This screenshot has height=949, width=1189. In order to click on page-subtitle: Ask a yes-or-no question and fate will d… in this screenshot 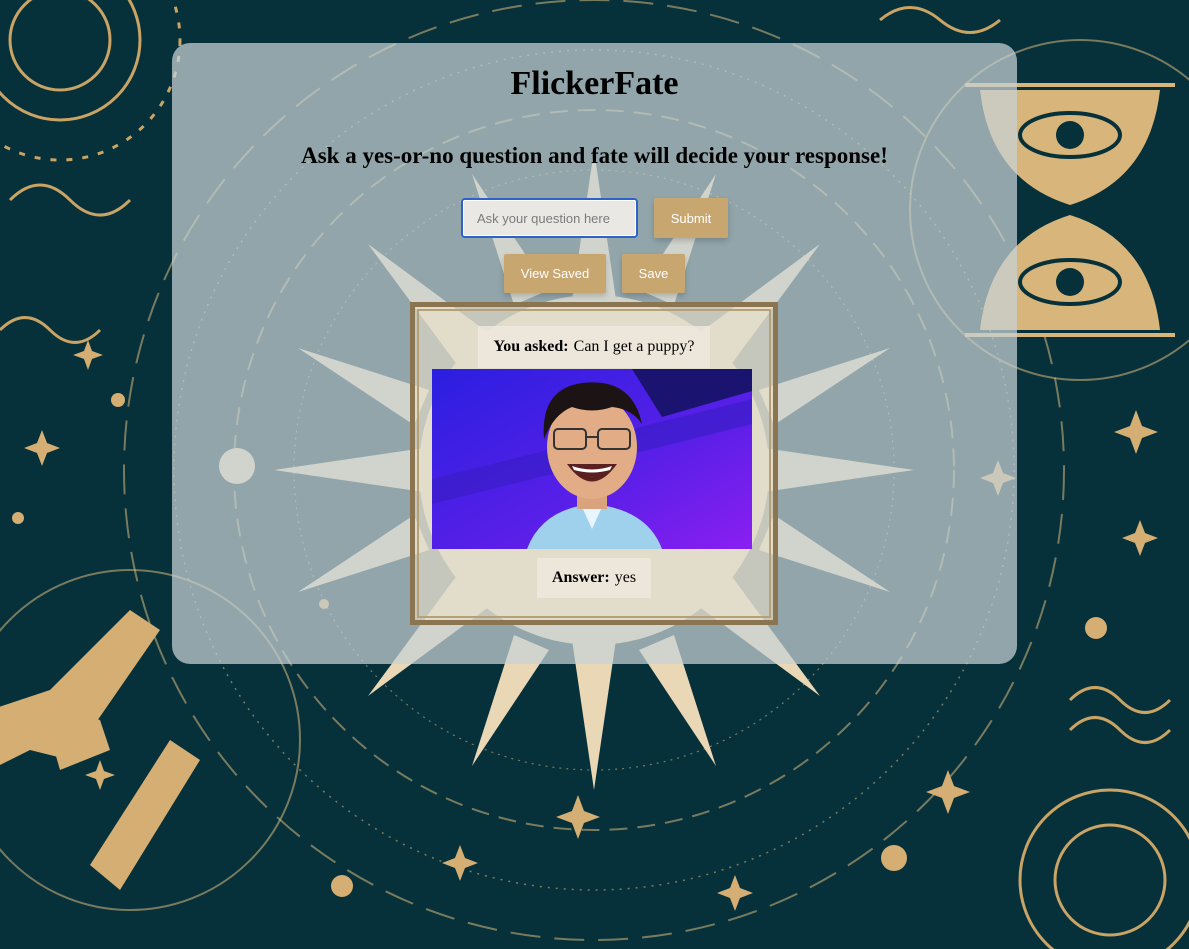, I will do `click(594, 155)`.